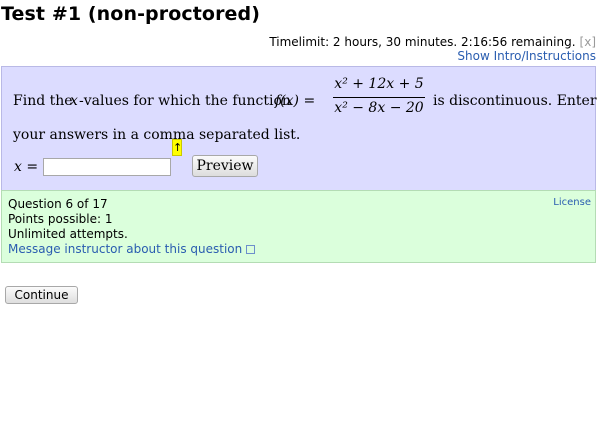 The width and height of the screenshot is (600, 433). Describe the element at coordinates (26, 167) in the screenshot. I see `answer-label: x =` at that location.